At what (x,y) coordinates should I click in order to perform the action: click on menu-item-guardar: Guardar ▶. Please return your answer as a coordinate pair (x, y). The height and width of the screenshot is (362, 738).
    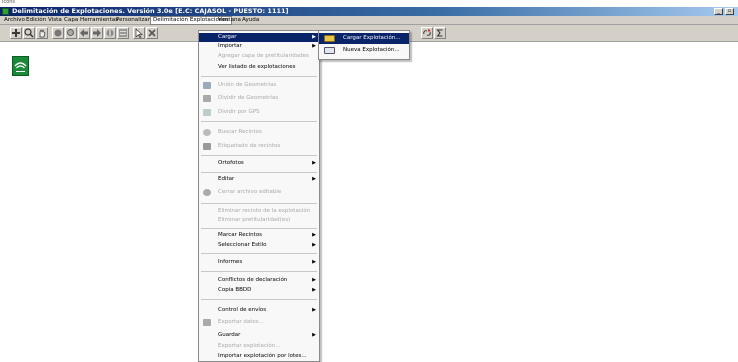
    Looking at the image, I should click on (259, 335).